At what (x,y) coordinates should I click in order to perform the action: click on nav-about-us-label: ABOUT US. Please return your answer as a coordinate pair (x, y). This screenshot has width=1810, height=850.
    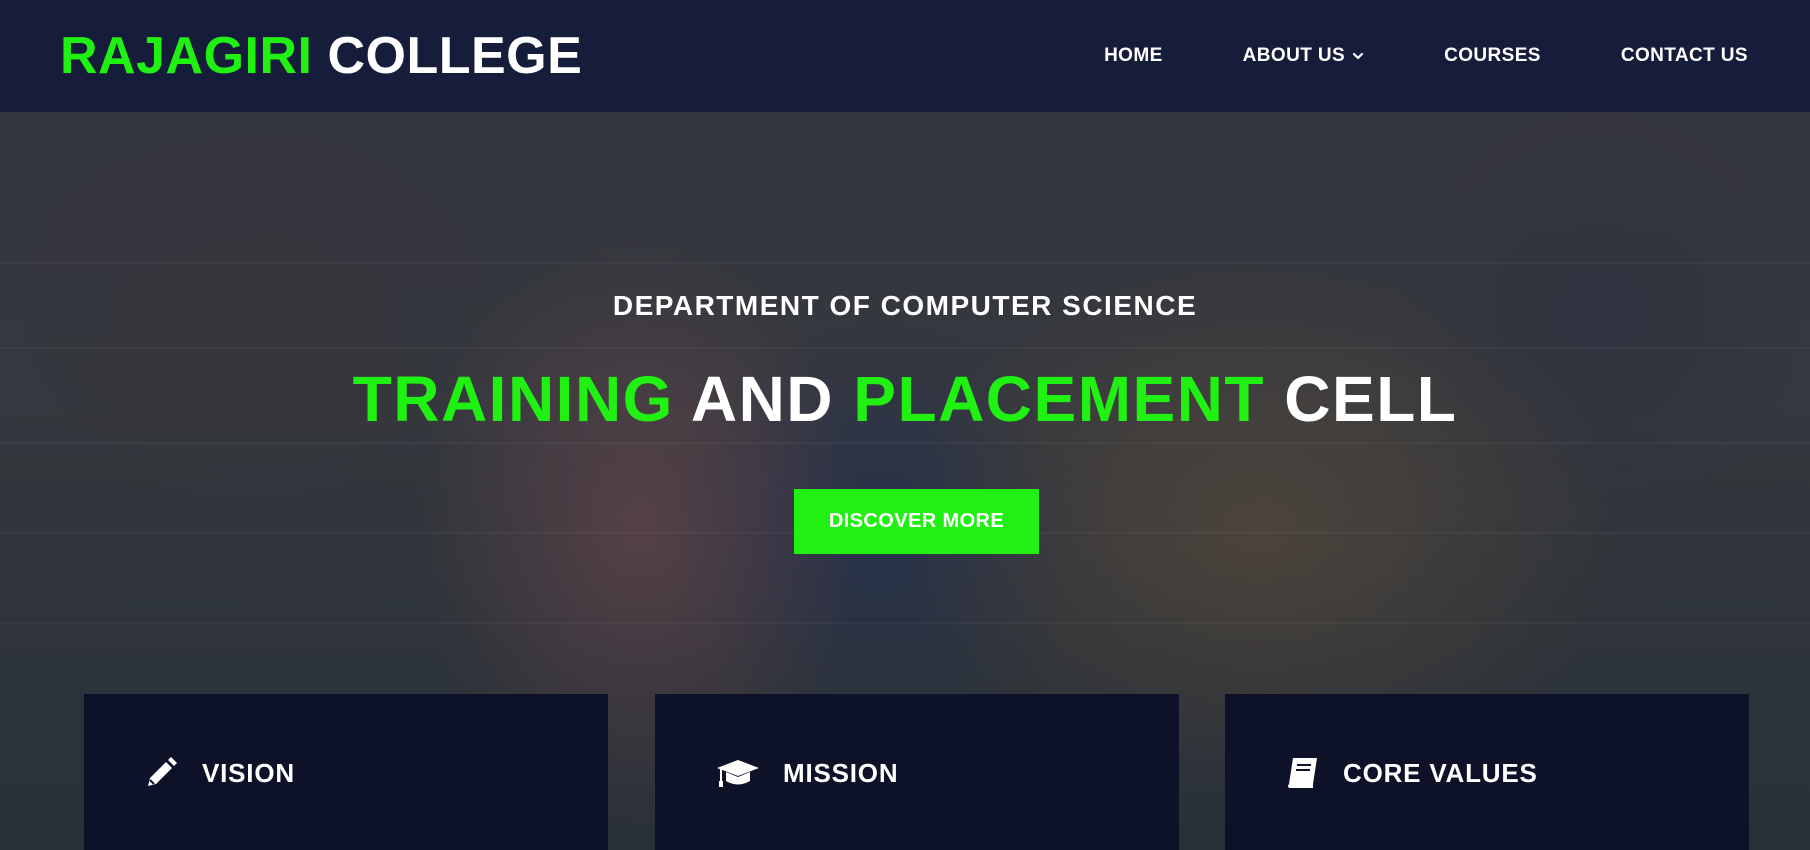
    Looking at the image, I should click on (1294, 55).